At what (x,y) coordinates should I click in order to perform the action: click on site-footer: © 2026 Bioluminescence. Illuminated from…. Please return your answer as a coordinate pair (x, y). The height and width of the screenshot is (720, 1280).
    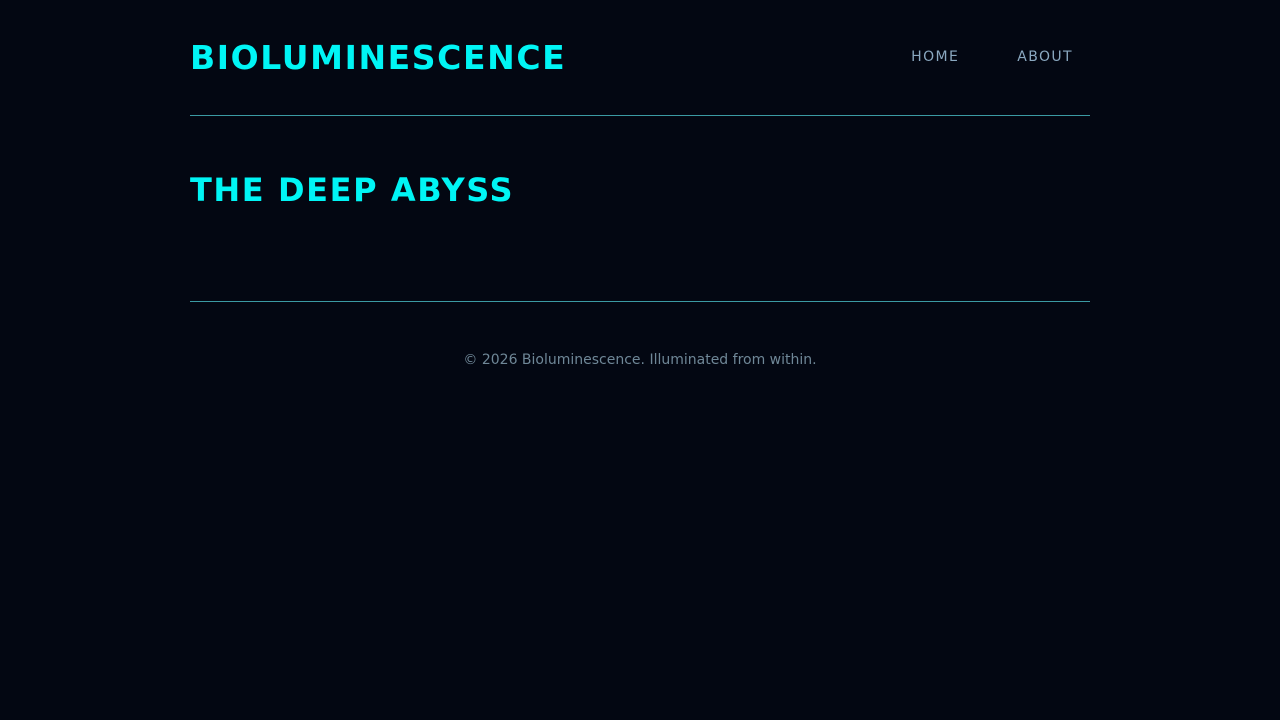
    Looking at the image, I should click on (640, 362).